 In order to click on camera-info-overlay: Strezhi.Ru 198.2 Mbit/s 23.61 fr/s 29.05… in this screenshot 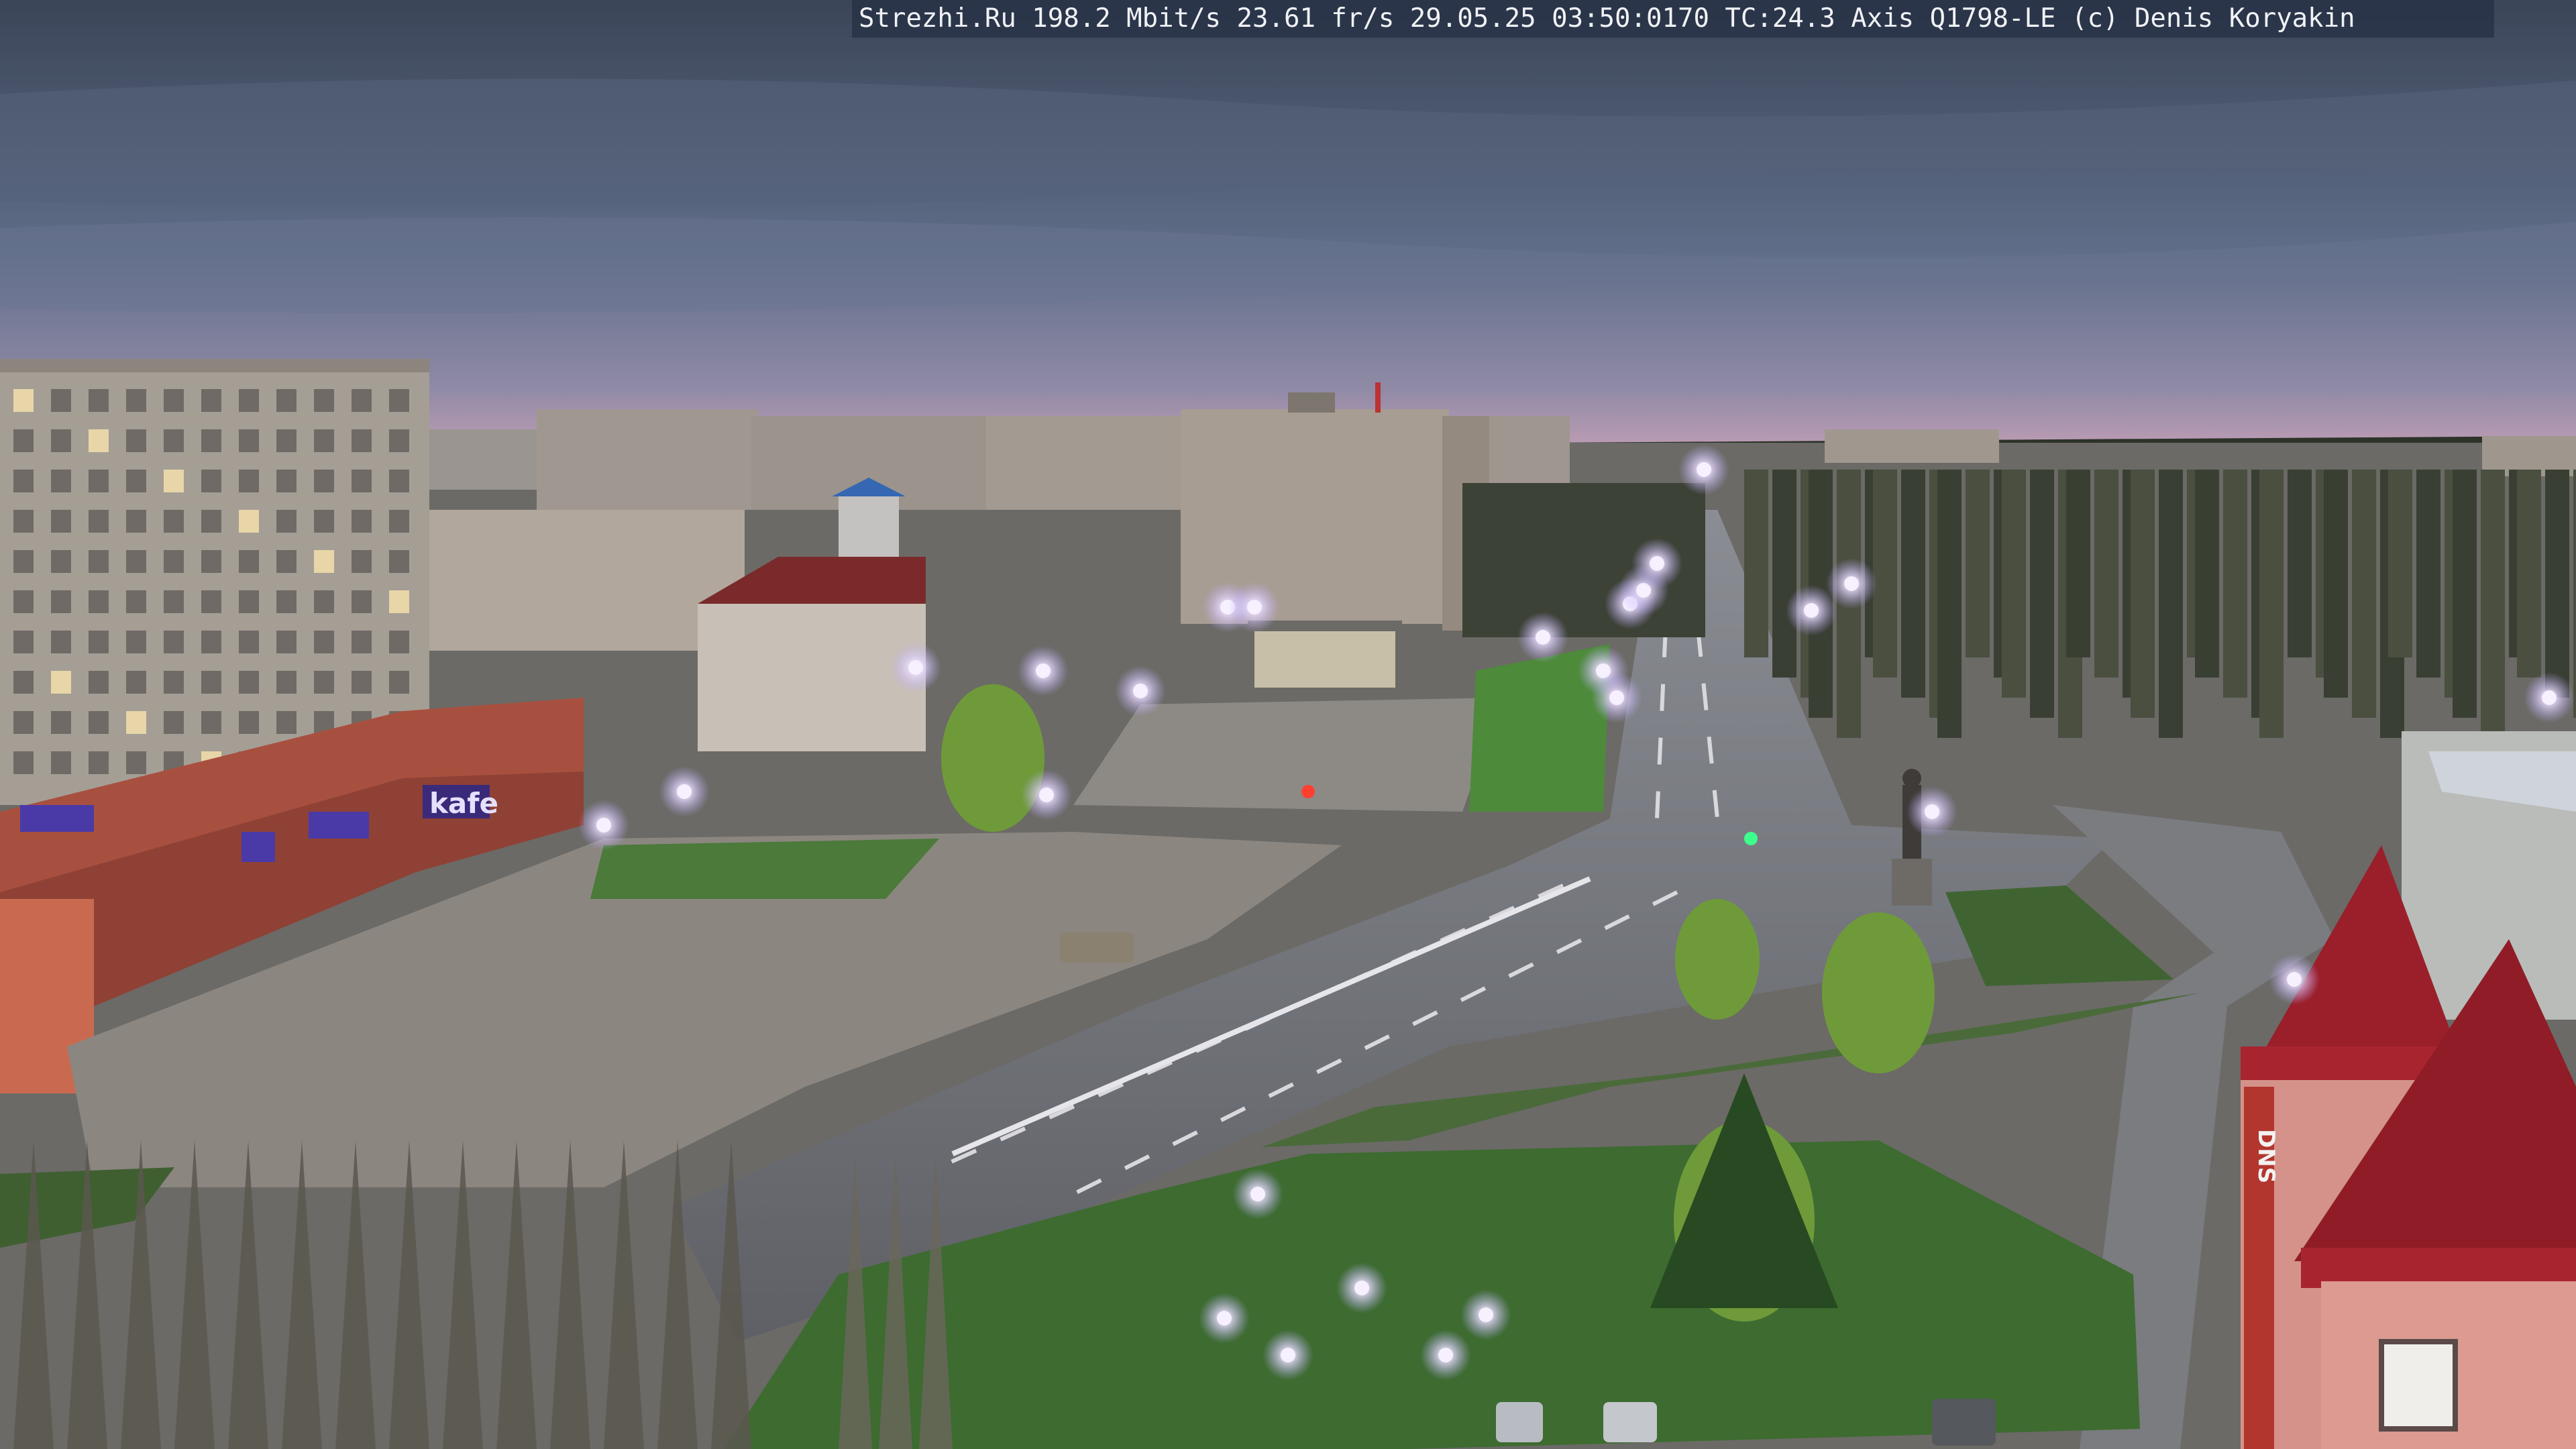, I will do `click(1673, 19)`.